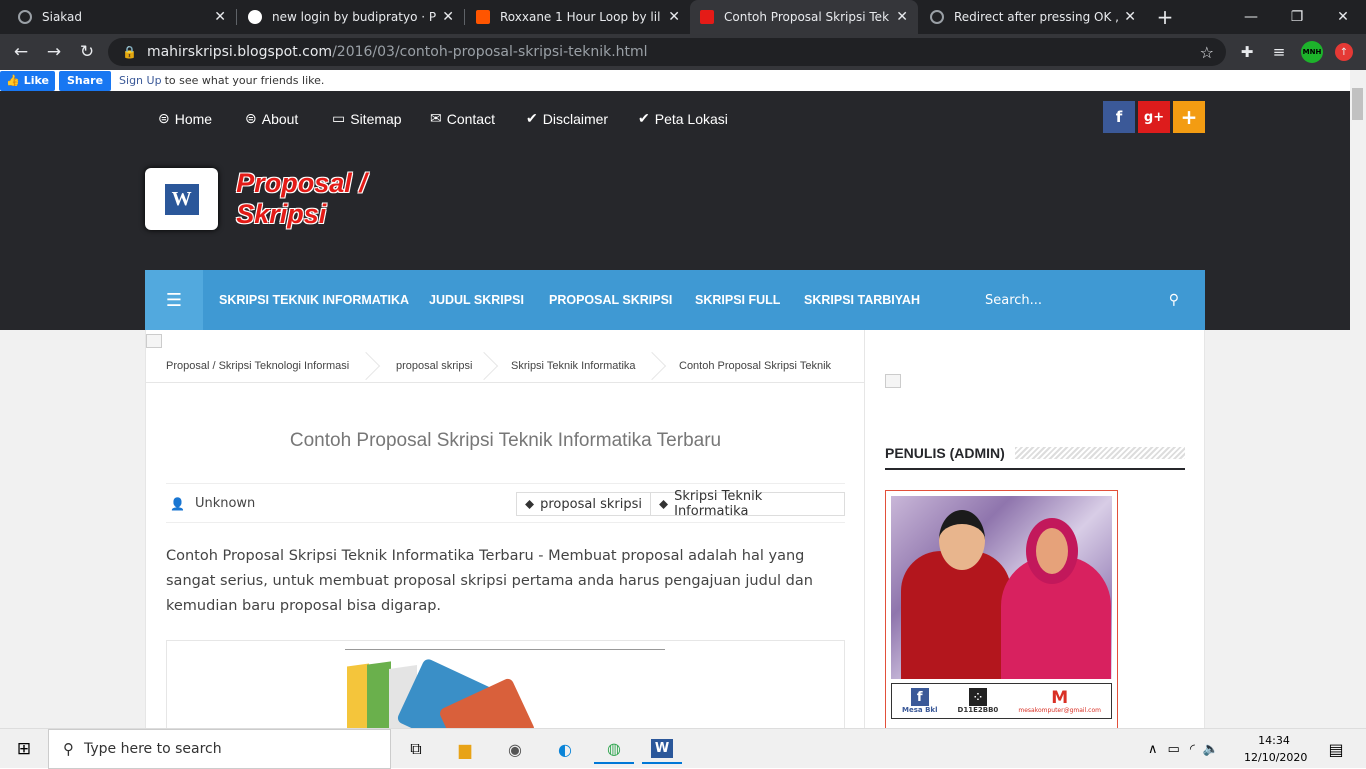  What do you see at coordinates (565, 749) in the screenshot?
I see `edge-icon: ◐` at bounding box center [565, 749].